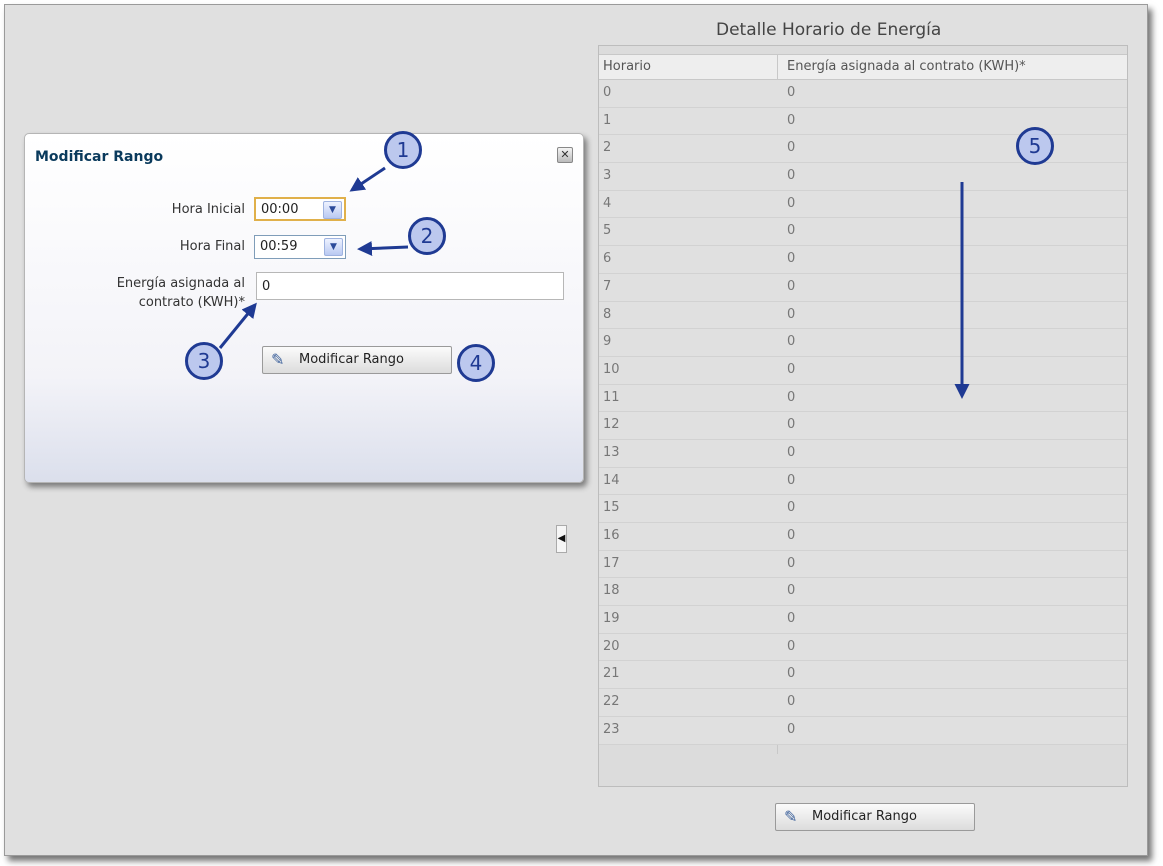 The height and width of the screenshot is (866, 1163). What do you see at coordinates (427, 236) in the screenshot?
I see `callout-2: 2` at bounding box center [427, 236].